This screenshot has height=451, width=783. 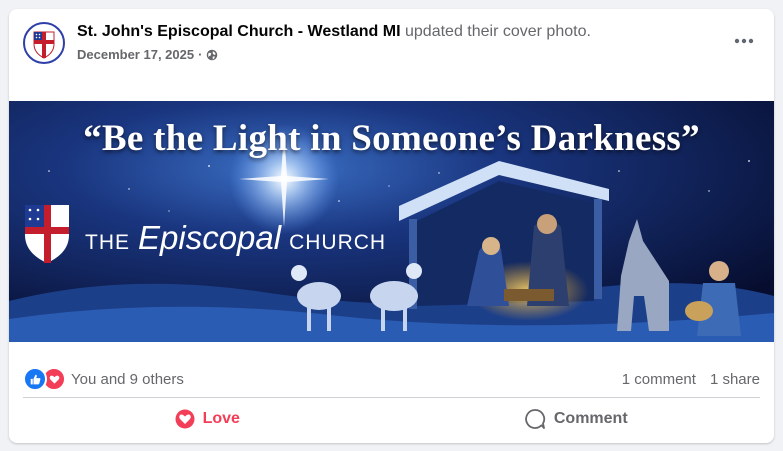 What do you see at coordinates (107, 242) in the screenshot?
I see `brand-the: THE` at bounding box center [107, 242].